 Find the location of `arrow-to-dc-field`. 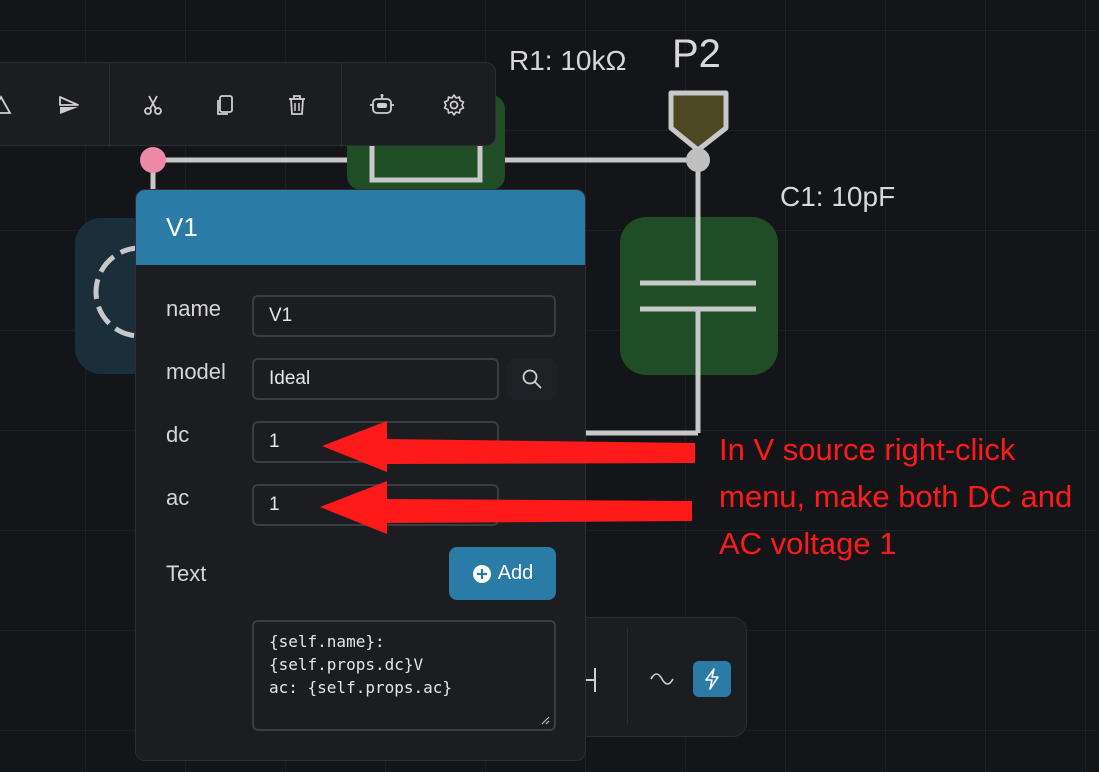

arrow-to-dc-field is located at coordinates (508, 446).